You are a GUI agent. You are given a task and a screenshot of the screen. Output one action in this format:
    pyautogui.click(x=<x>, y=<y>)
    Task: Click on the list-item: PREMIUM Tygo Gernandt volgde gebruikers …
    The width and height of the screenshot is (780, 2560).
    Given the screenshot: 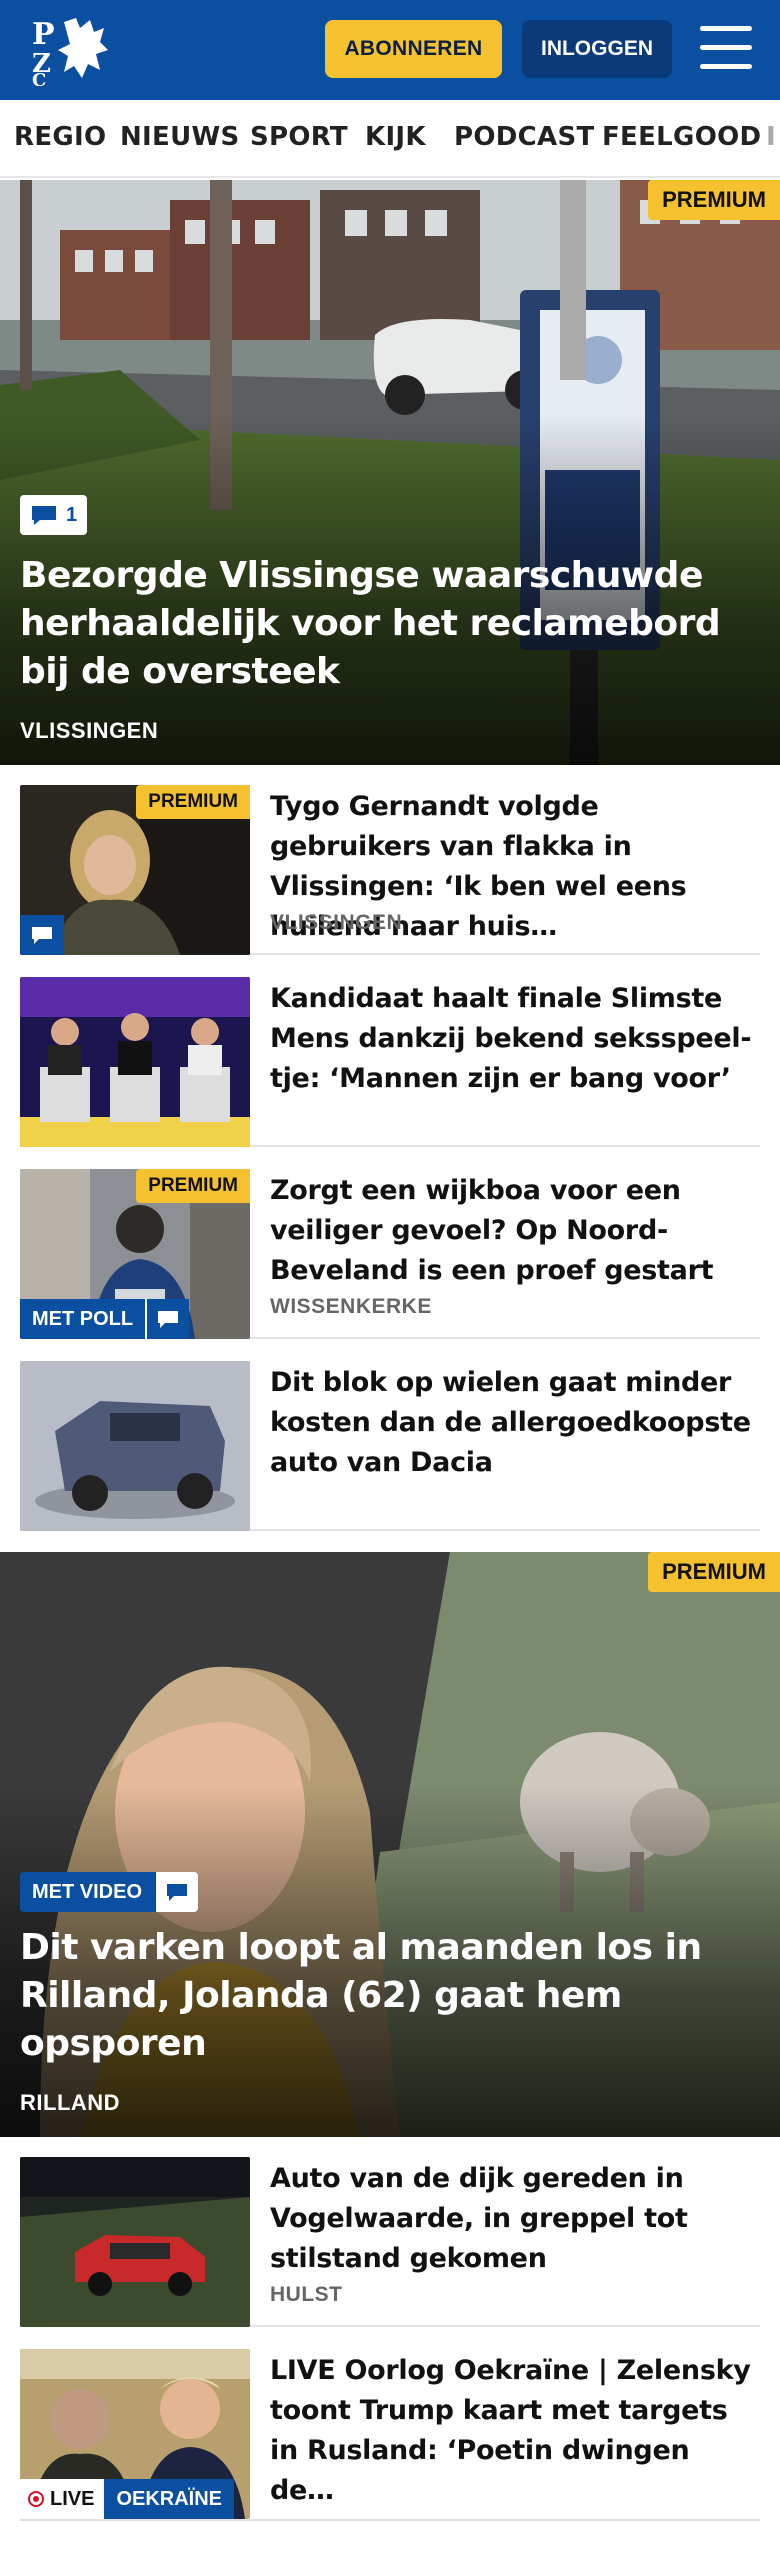 What is the action you would take?
    pyautogui.click(x=390, y=860)
    